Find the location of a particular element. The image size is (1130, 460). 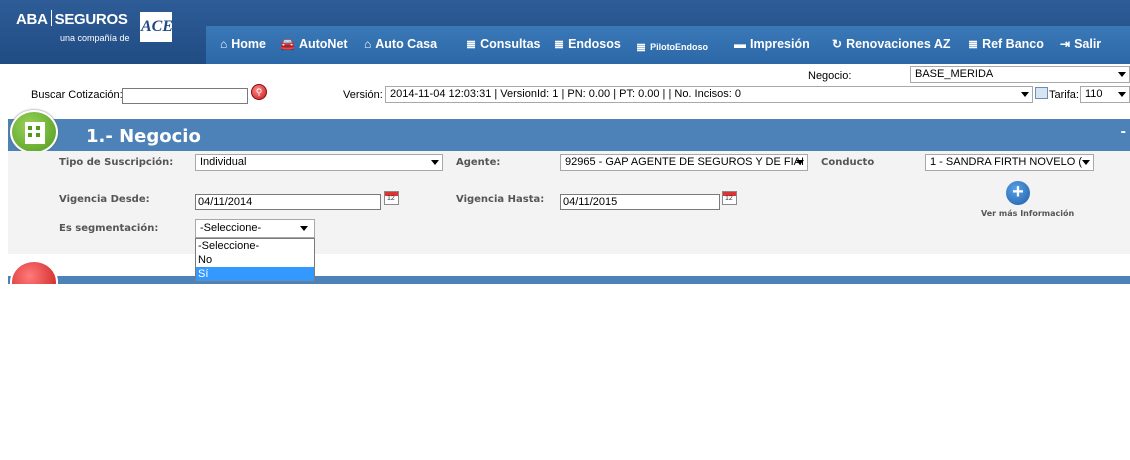

nav-label: Endosos is located at coordinates (594, 44).